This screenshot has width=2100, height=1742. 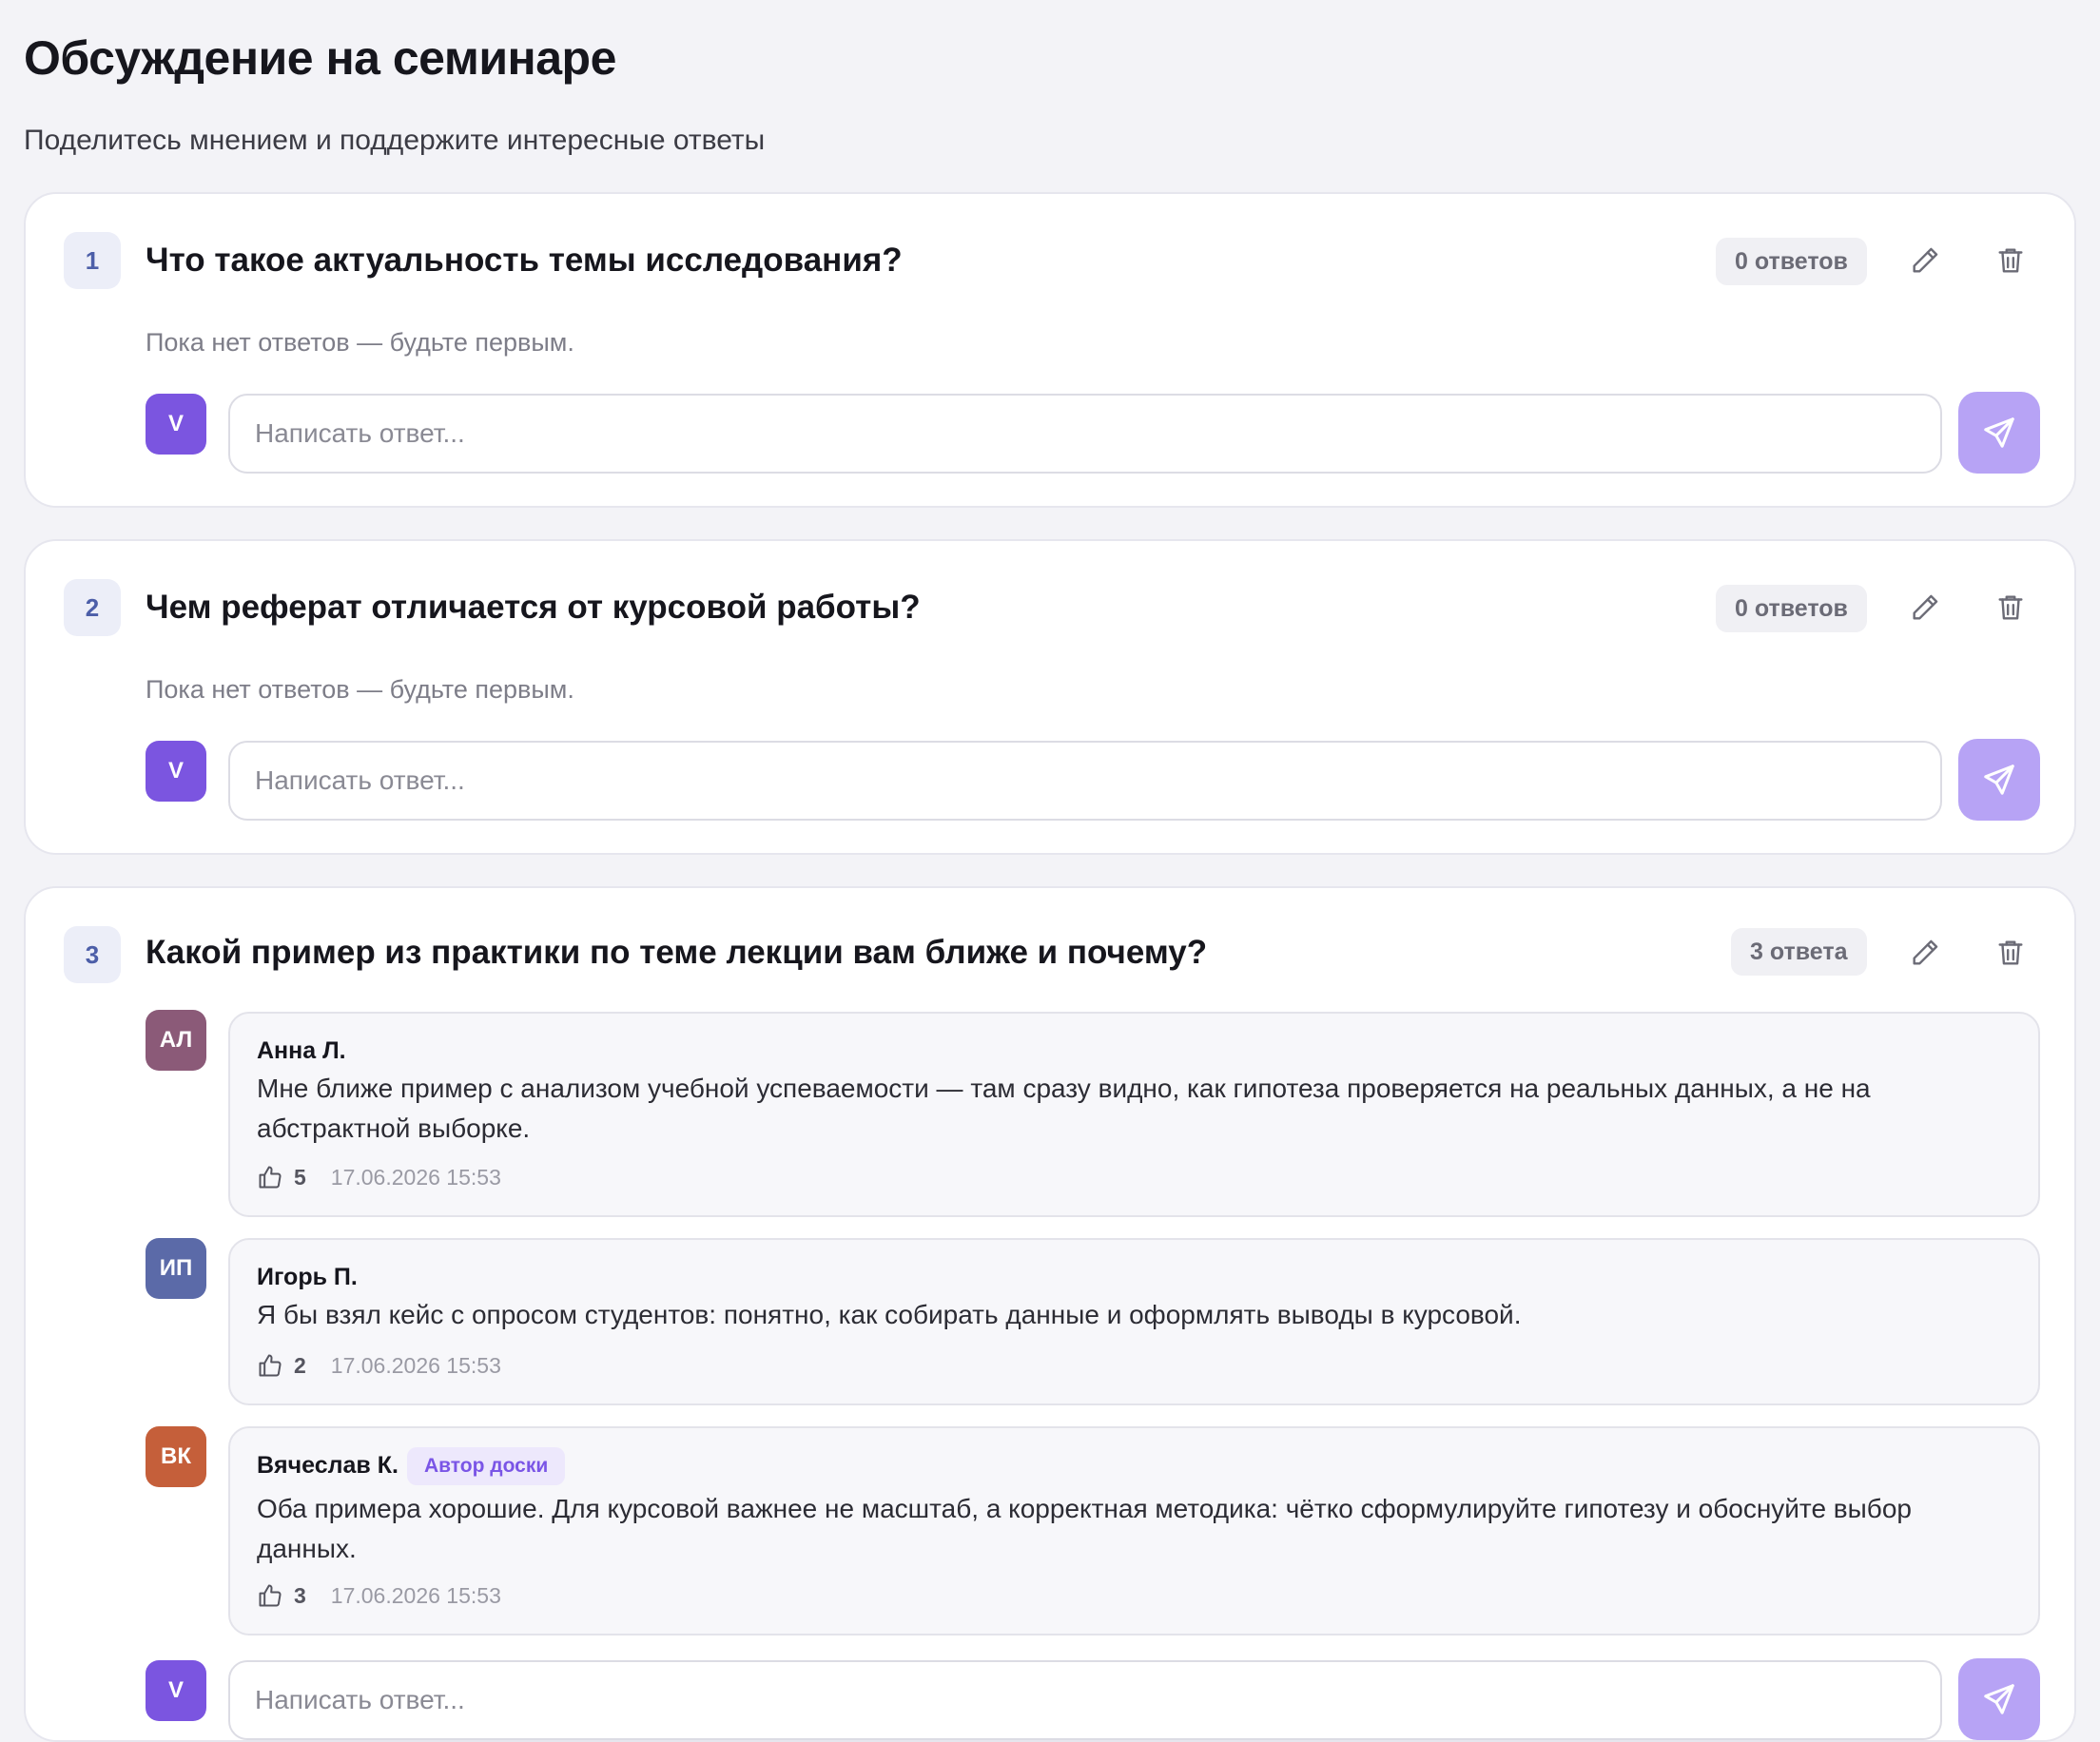 What do you see at coordinates (176, 1457) in the screenshot?
I see `answer-author-avatar: ВК` at bounding box center [176, 1457].